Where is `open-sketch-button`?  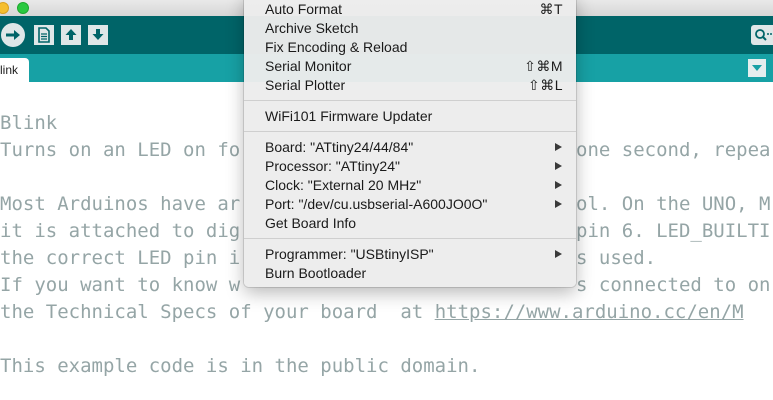 open-sketch-button is located at coordinates (71, 35).